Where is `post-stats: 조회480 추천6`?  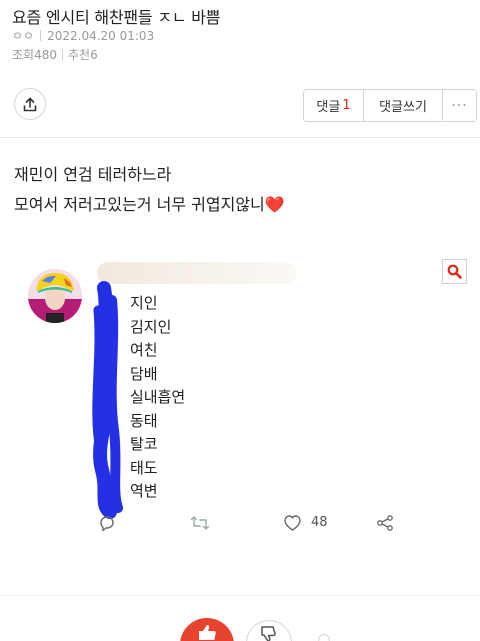 post-stats: 조회480 추천6 is located at coordinates (55, 54).